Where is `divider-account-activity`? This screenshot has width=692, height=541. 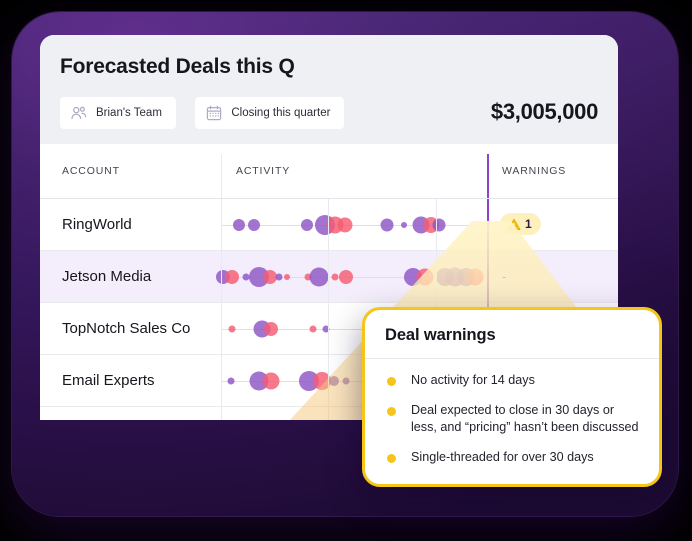
divider-account-activity is located at coordinates (221, 176).